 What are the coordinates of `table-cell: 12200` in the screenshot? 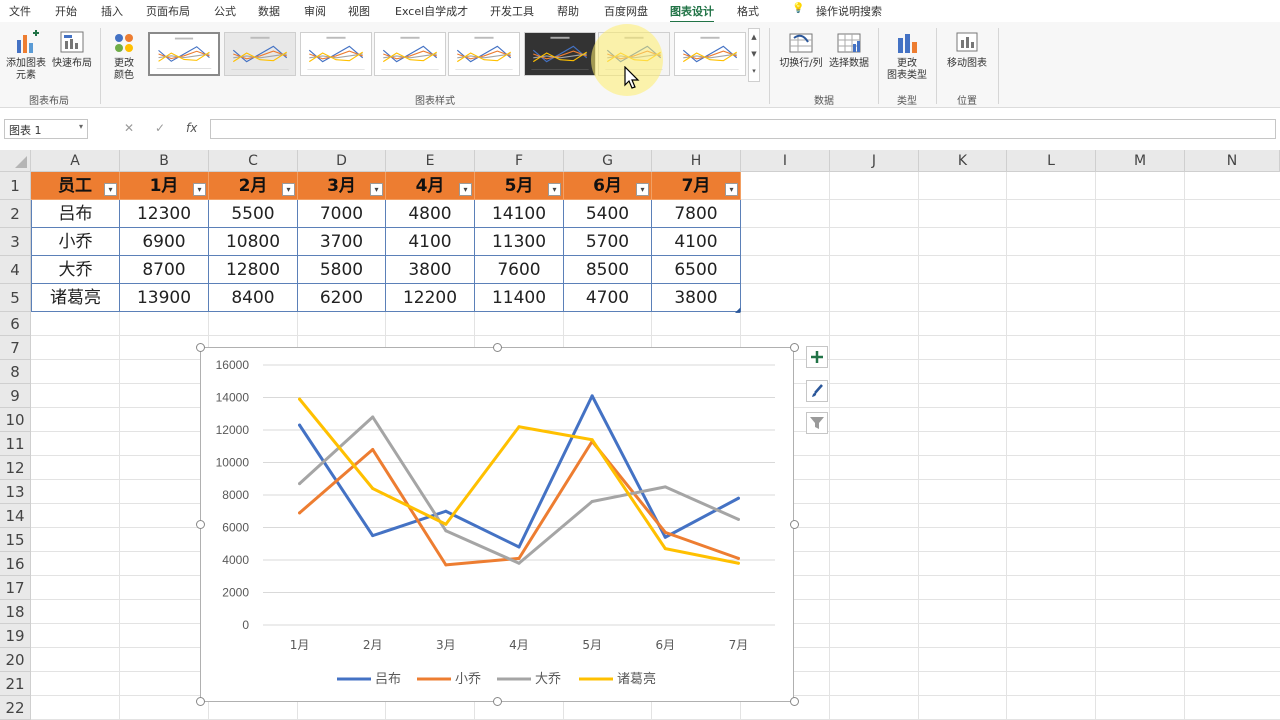 It's located at (430, 298).